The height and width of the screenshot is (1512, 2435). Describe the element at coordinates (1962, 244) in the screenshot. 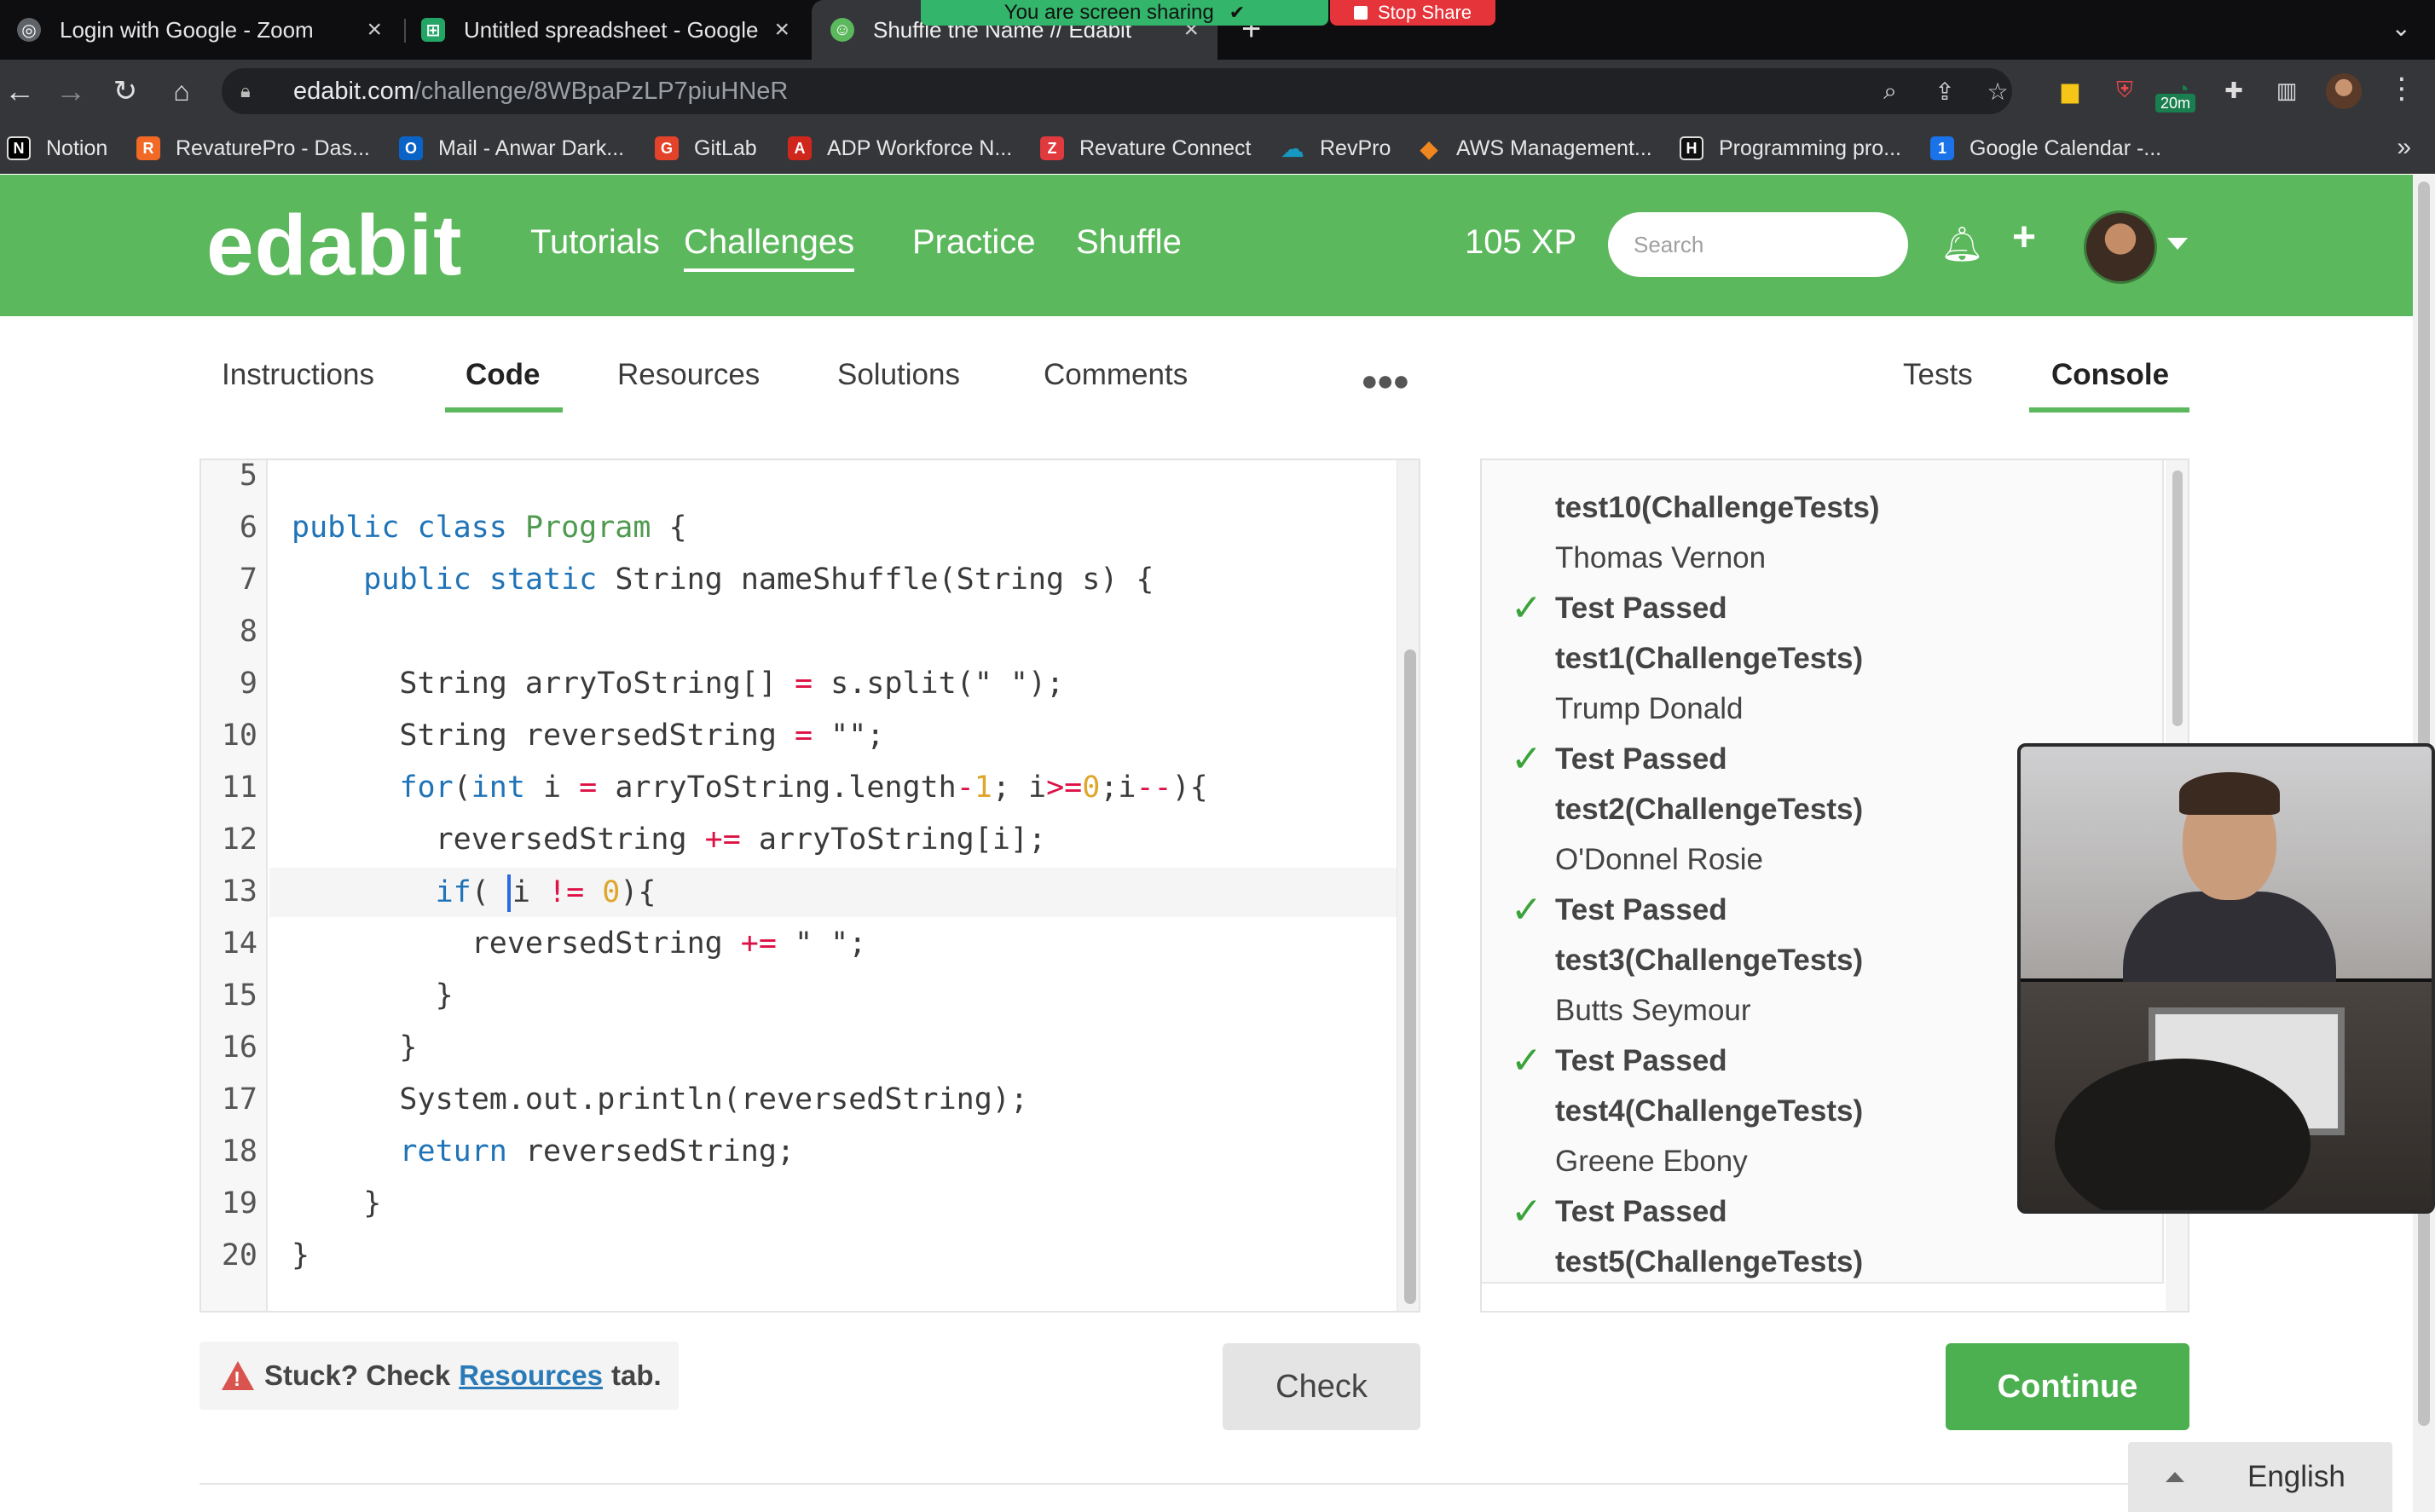

I see `bell-icon: 🔔︎` at that location.